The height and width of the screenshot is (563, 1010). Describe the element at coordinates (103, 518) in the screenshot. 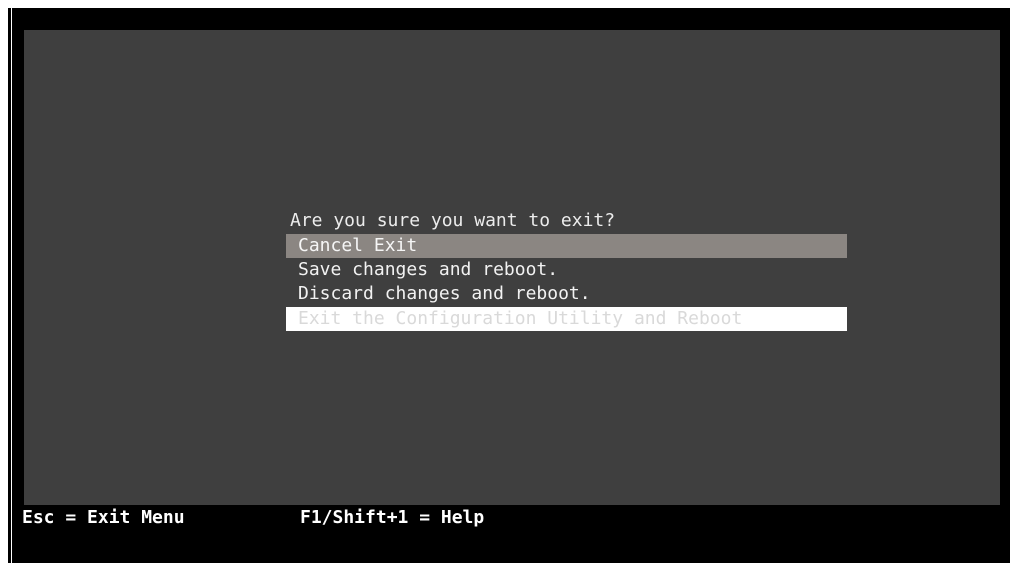

I see `esc-exit-menu-hint: Esc = Exit Menu` at that location.